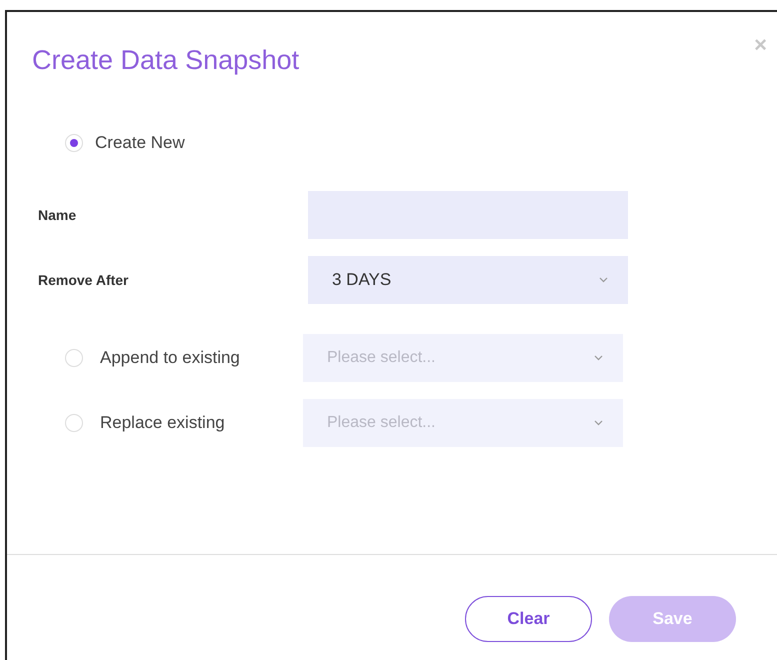 The height and width of the screenshot is (660, 777). What do you see at coordinates (528, 619) in the screenshot?
I see `clear-button: Clear` at bounding box center [528, 619].